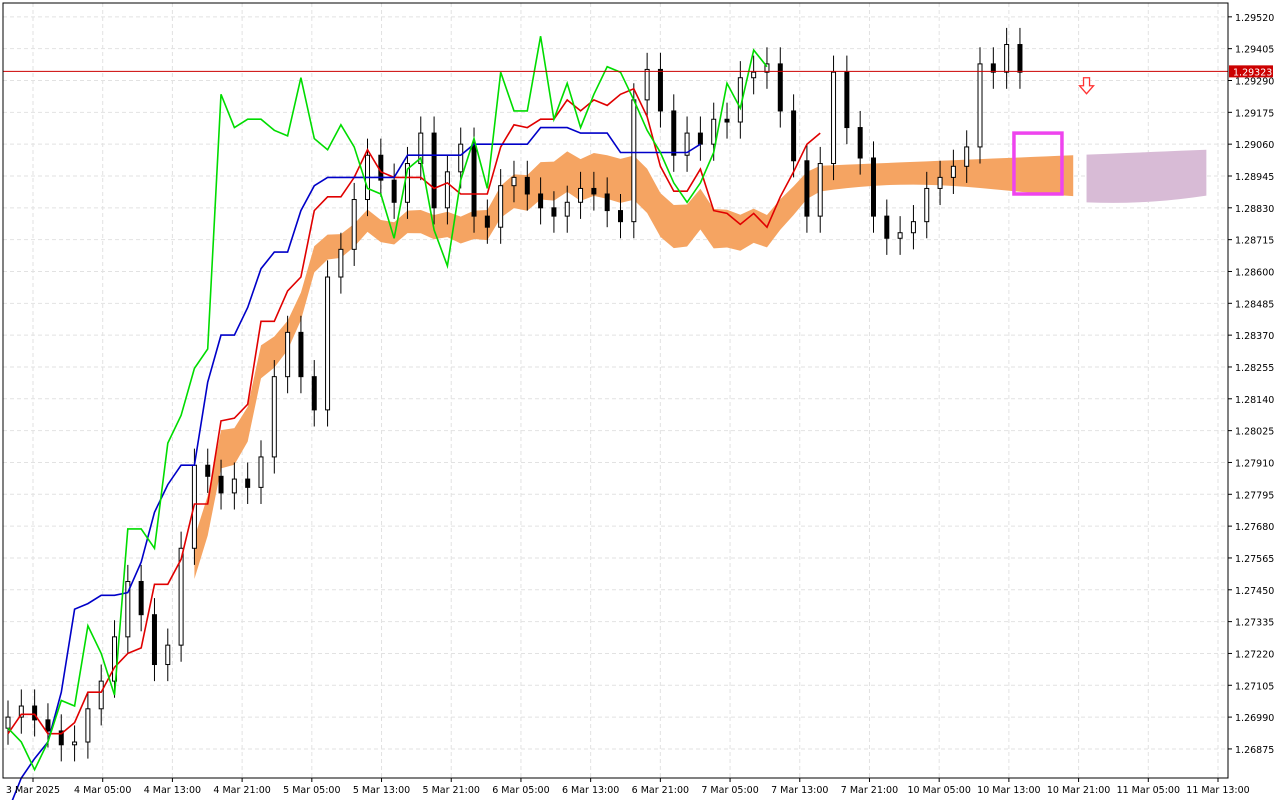 This screenshot has width=1280, height=804. What do you see at coordinates (1254, 718) in the screenshot?
I see `y-tick-label: 1.26990` at bounding box center [1254, 718].